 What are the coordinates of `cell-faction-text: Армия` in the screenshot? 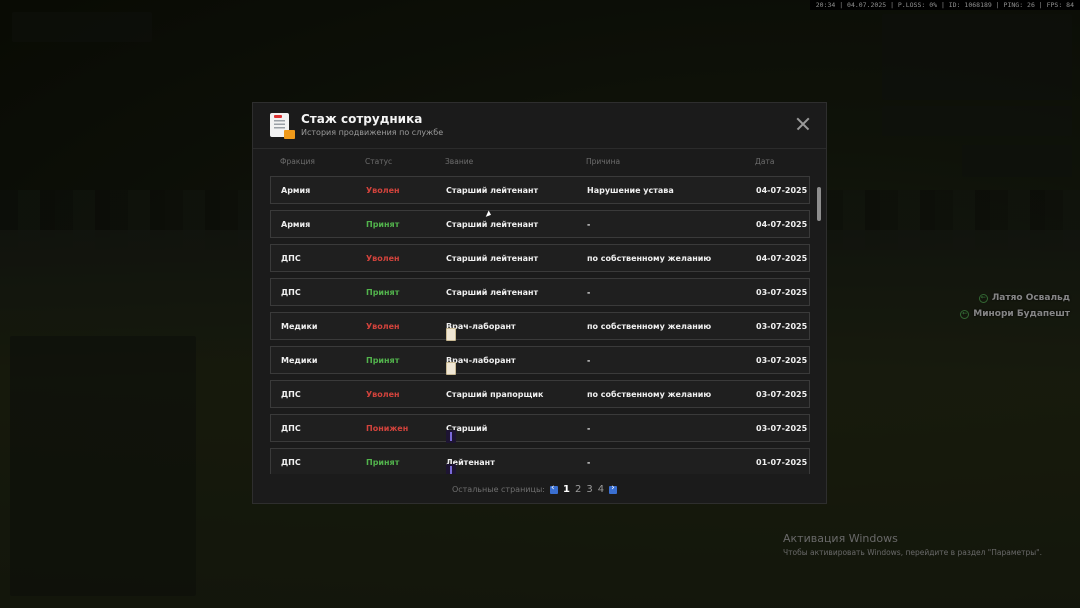 It's located at (296, 224).